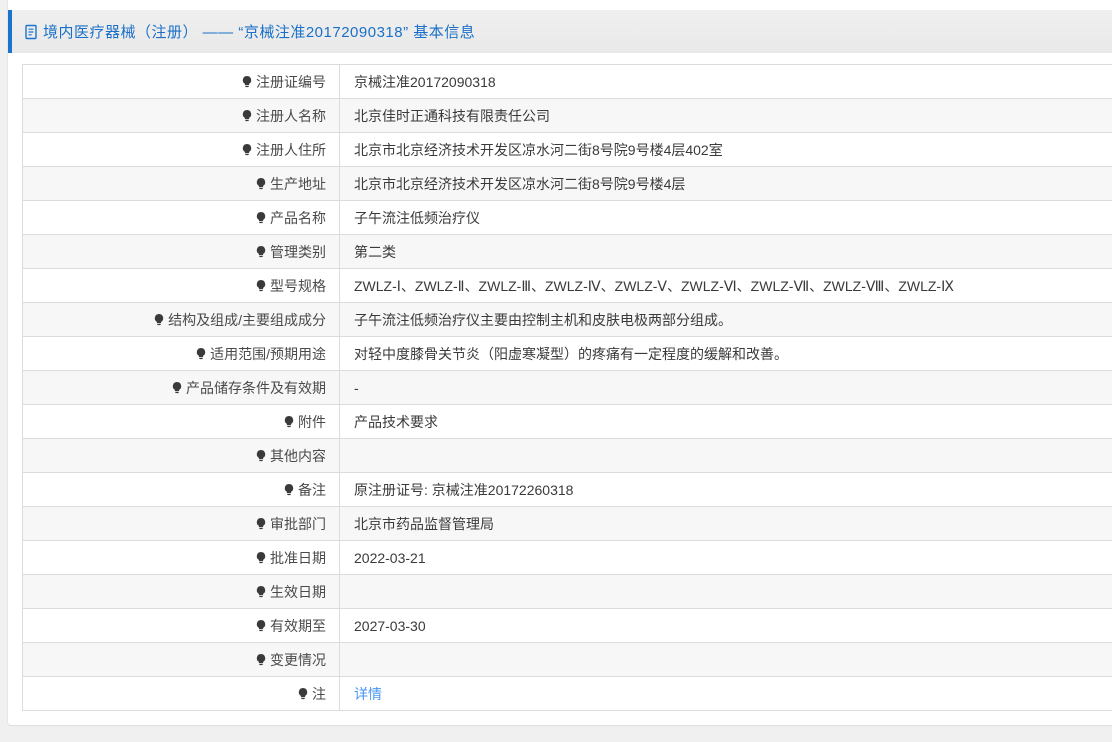 The width and height of the screenshot is (1112, 742). Describe the element at coordinates (567, 116) in the screenshot. I see `table-row: 注册人名称 北京佳时正通科技有限责任公司` at that location.